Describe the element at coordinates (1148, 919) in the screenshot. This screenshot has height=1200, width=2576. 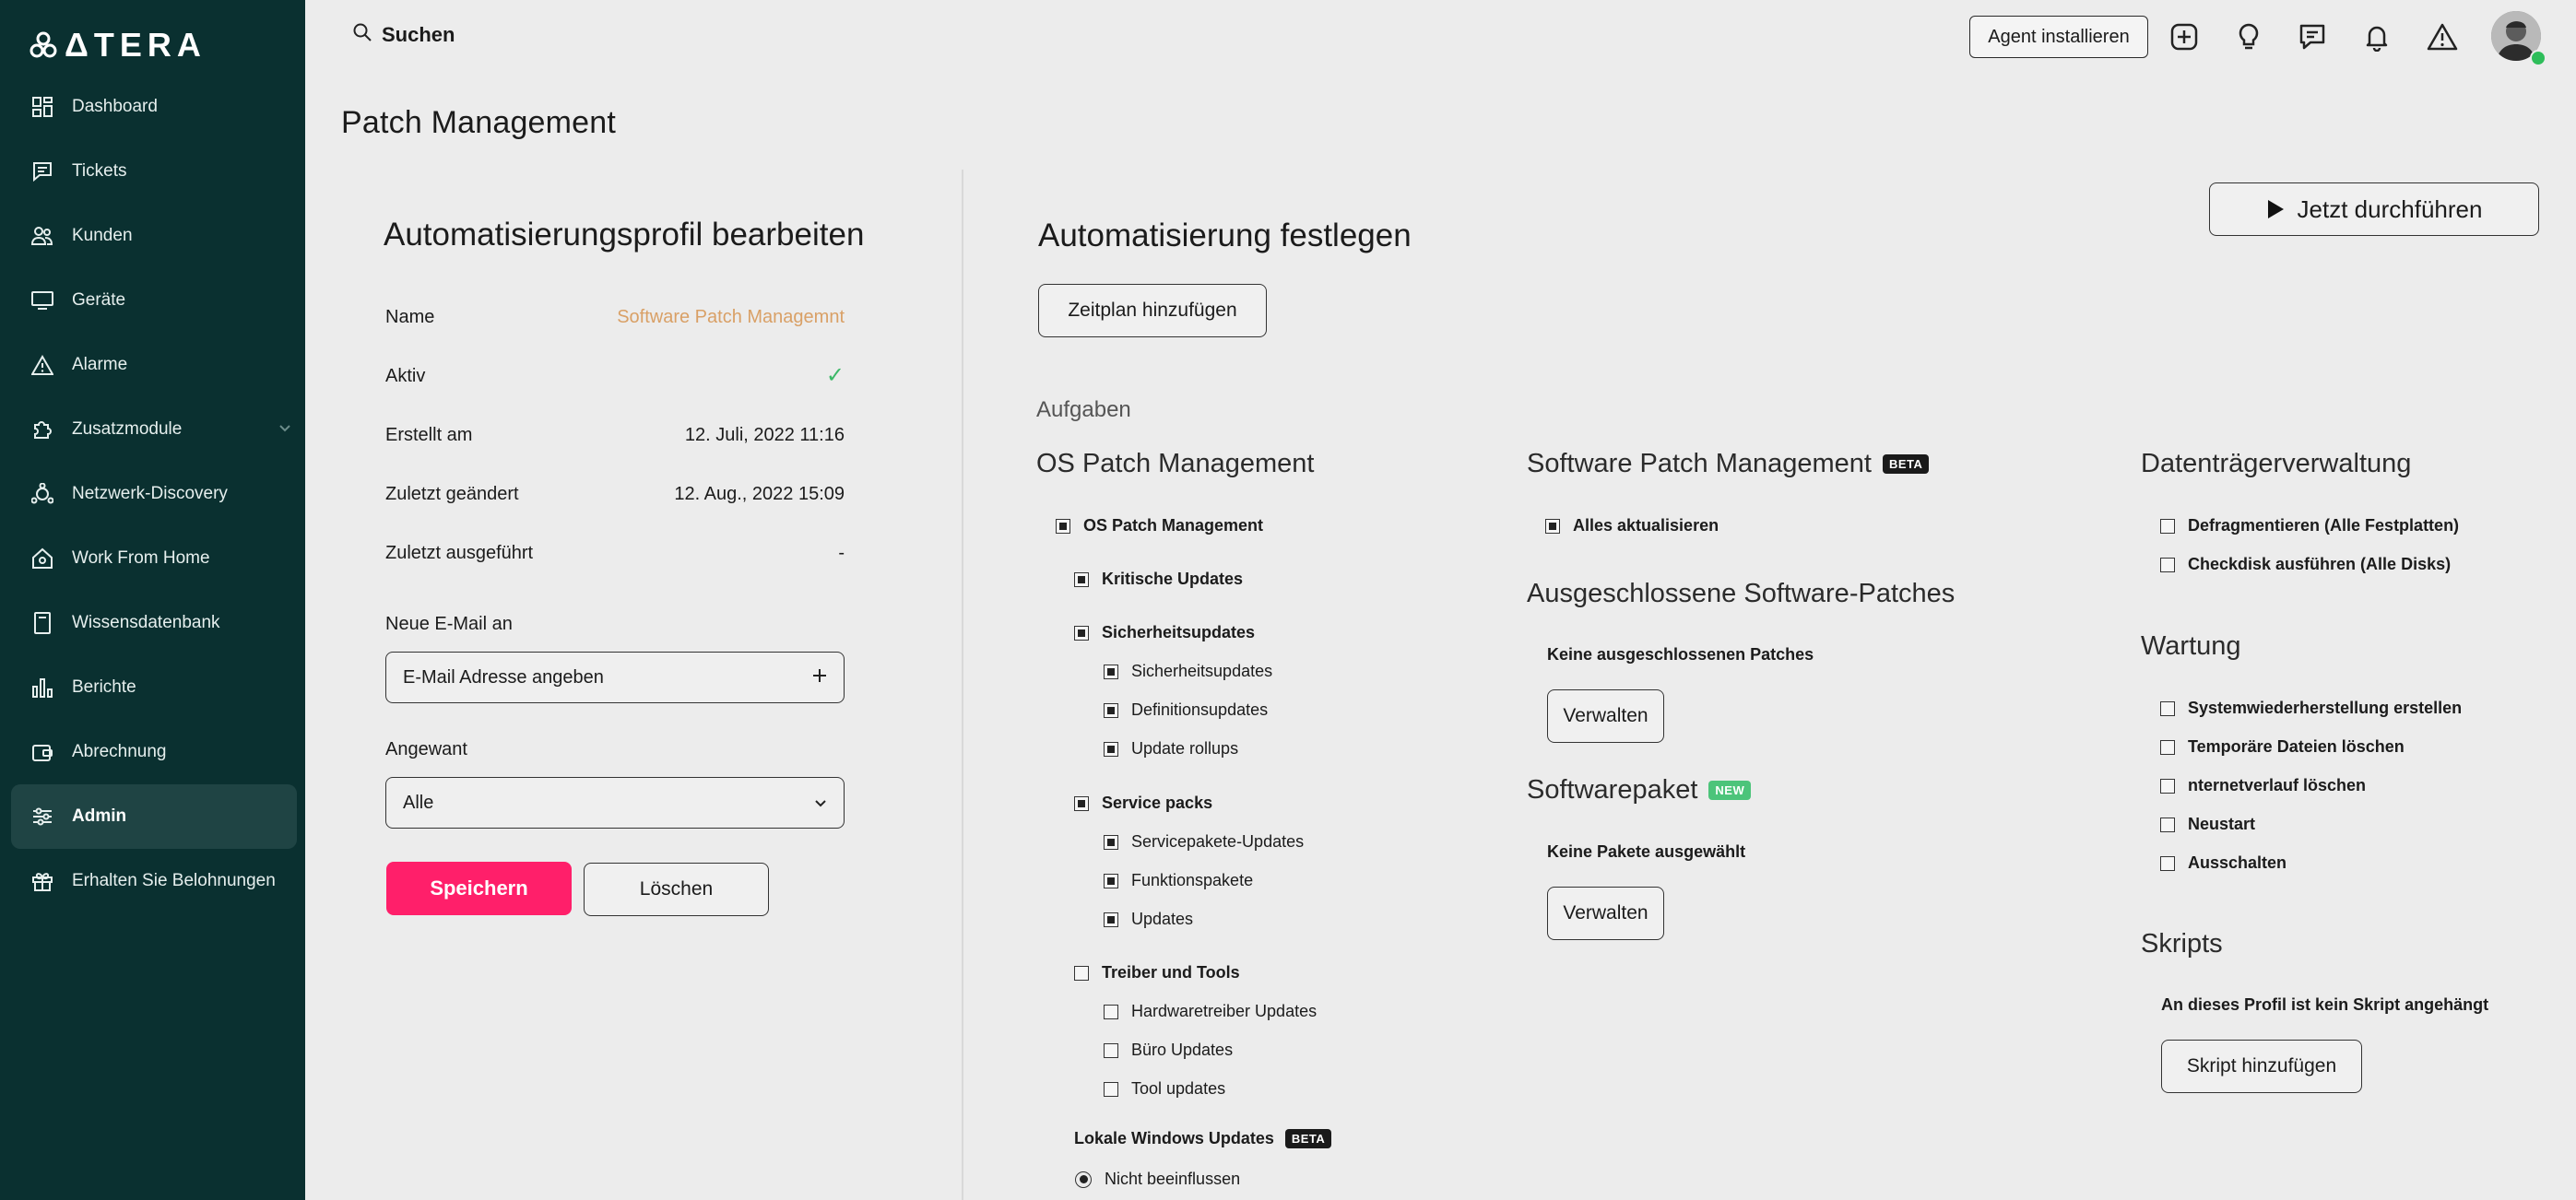
I see `updates-checkbox: Updates` at that location.